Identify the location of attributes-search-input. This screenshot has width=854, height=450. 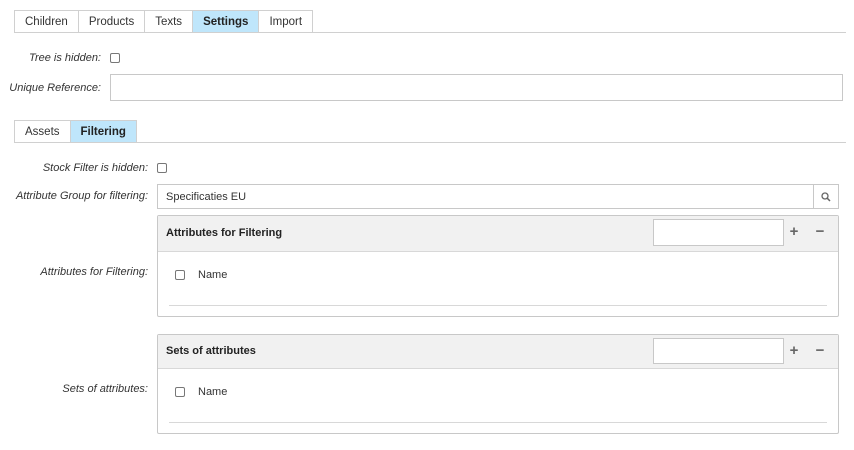
(718, 232).